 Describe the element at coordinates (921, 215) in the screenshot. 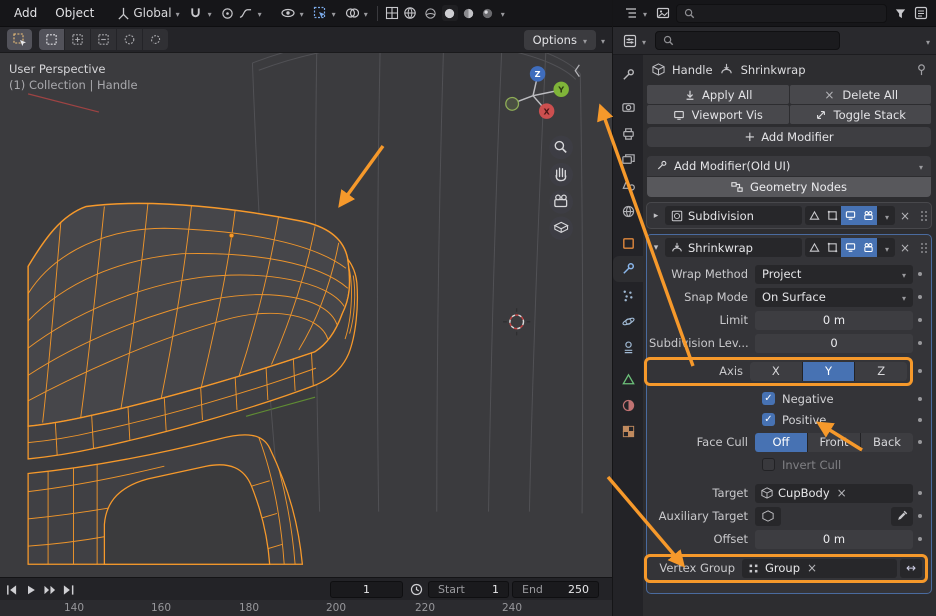

I see `subdivision-drag-handle` at that location.